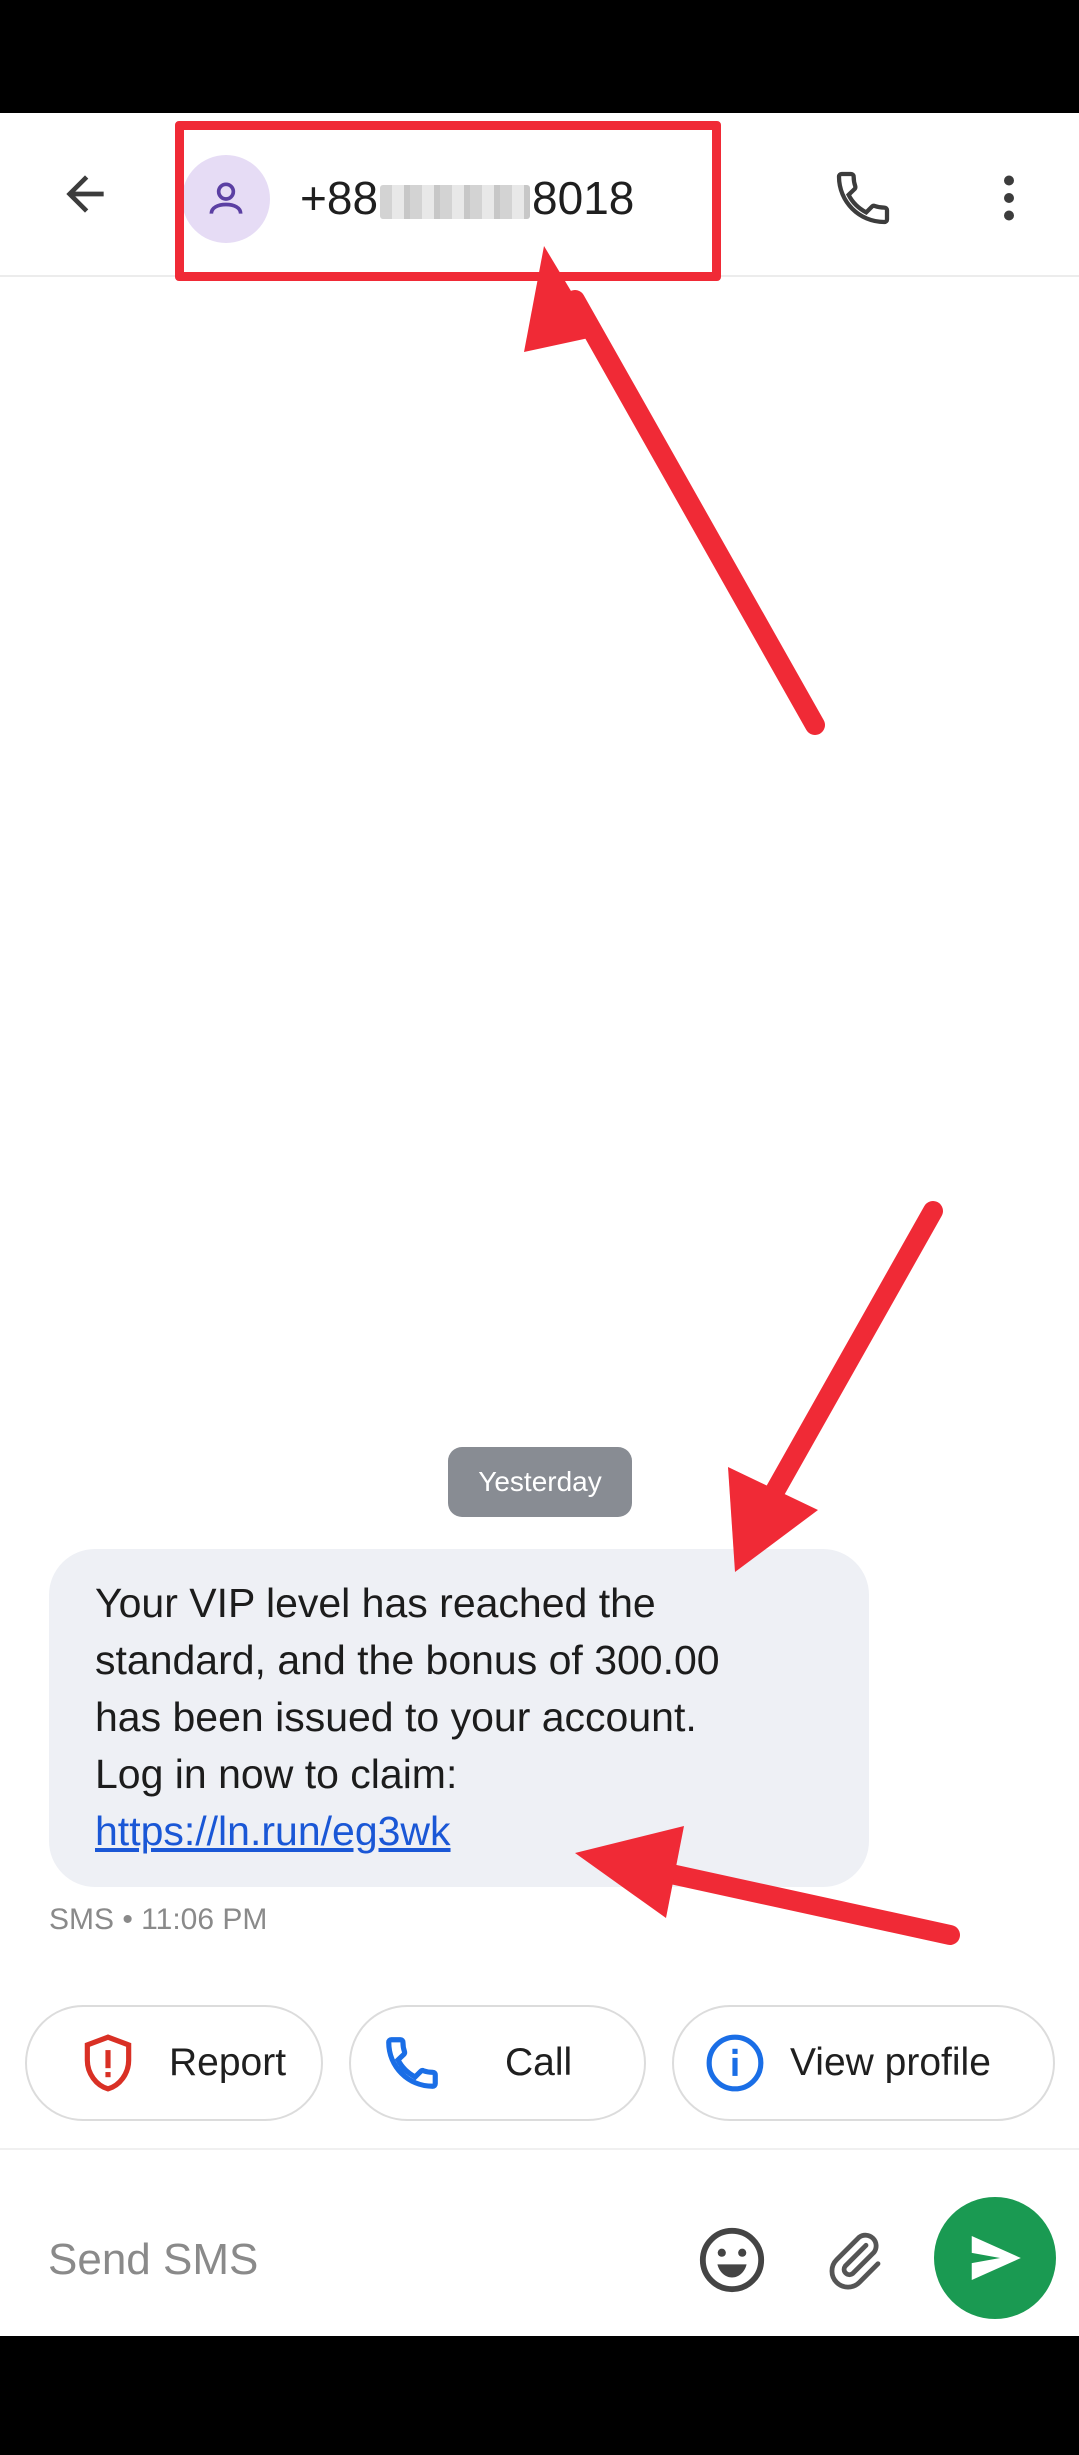 This screenshot has height=2455, width=1079. Describe the element at coordinates (273, 1831) in the screenshot. I see `message-link: https://ln.run/eg3wk` at that location.